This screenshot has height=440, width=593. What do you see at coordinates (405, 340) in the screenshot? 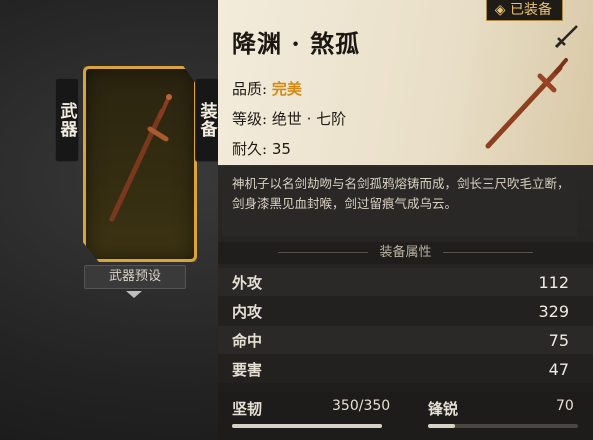
I see `stat-row: 命中 75` at bounding box center [405, 340].